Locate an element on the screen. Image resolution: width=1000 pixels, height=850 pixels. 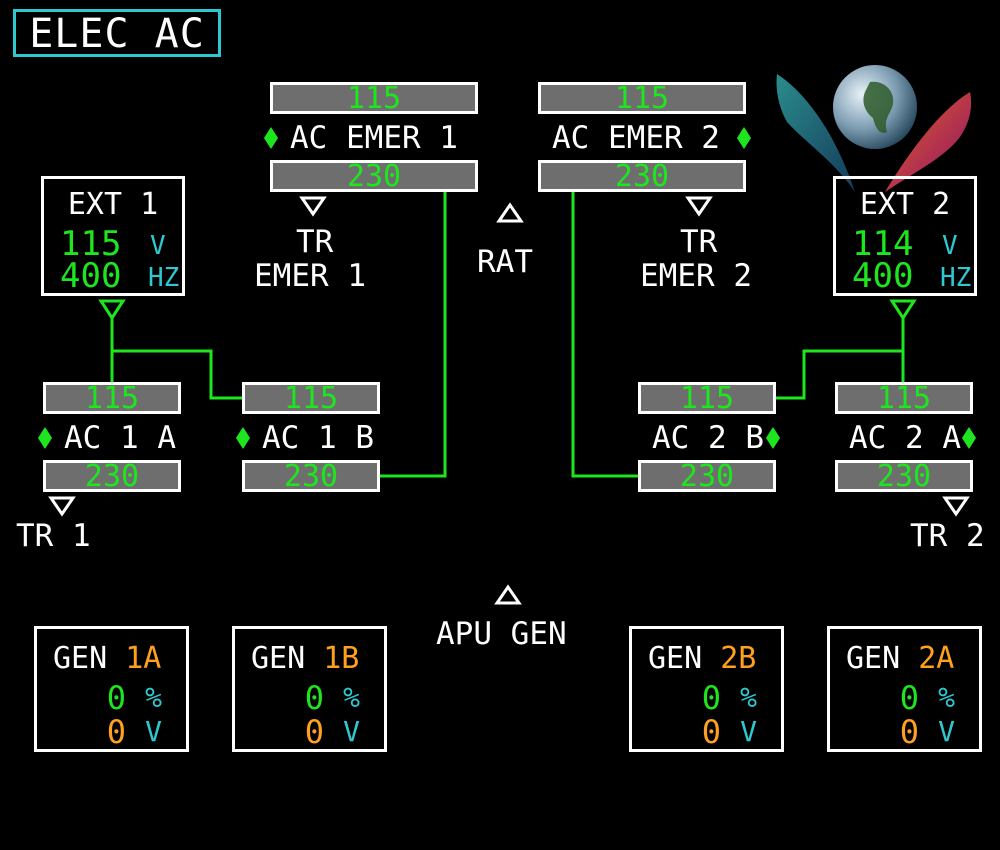
ext-1-frequency: 400 is located at coordinates (91, 276).